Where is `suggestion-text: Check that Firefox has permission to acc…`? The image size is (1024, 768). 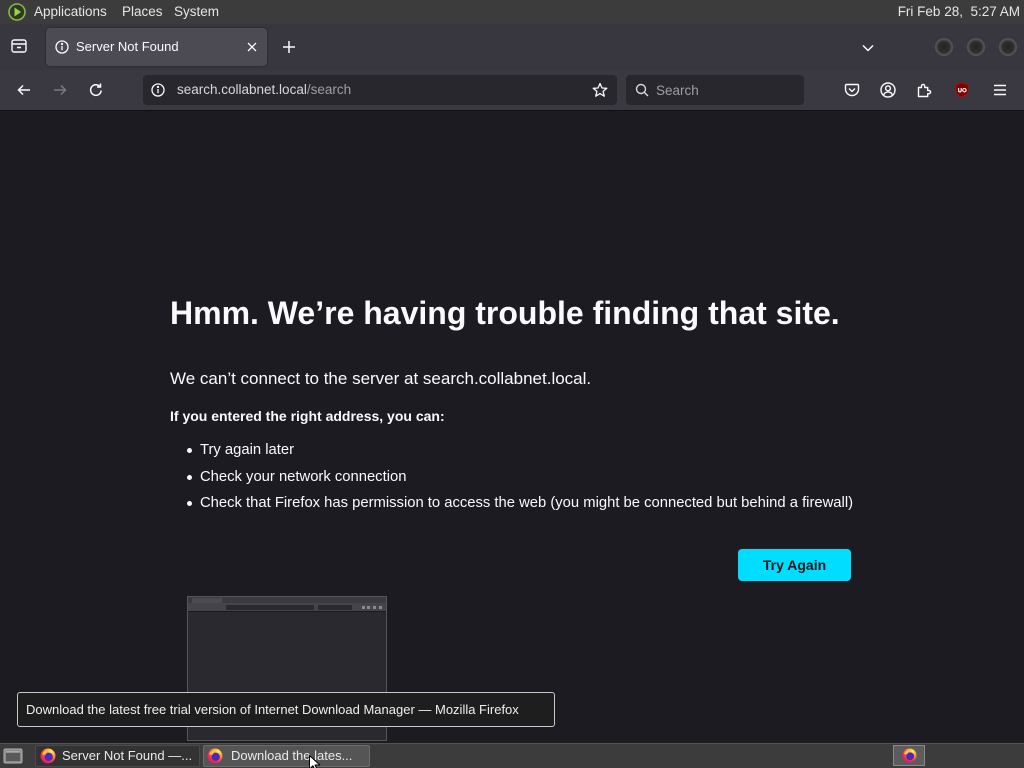 suggestion-text: Check that Firefox has permission to acc… is located at coordinates (527, 503).